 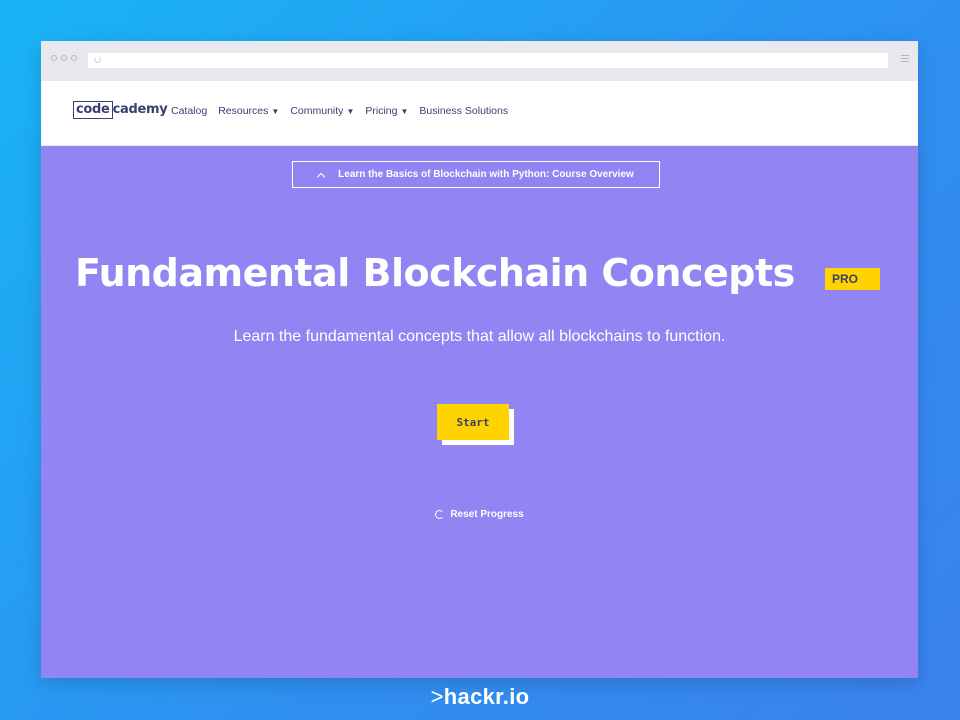 What do you see at coordinates (322, 111) in the screenshot?
I see `nav-item-community: Community ▼` at bounding box center [322, 111].